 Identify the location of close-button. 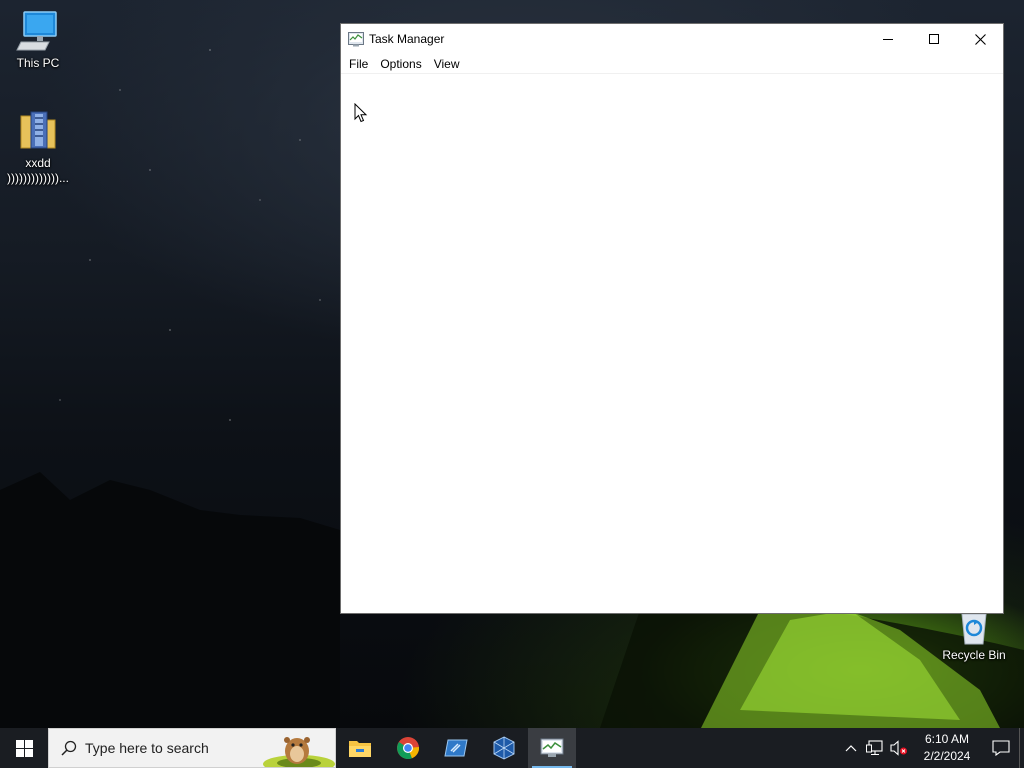
(980, 39).